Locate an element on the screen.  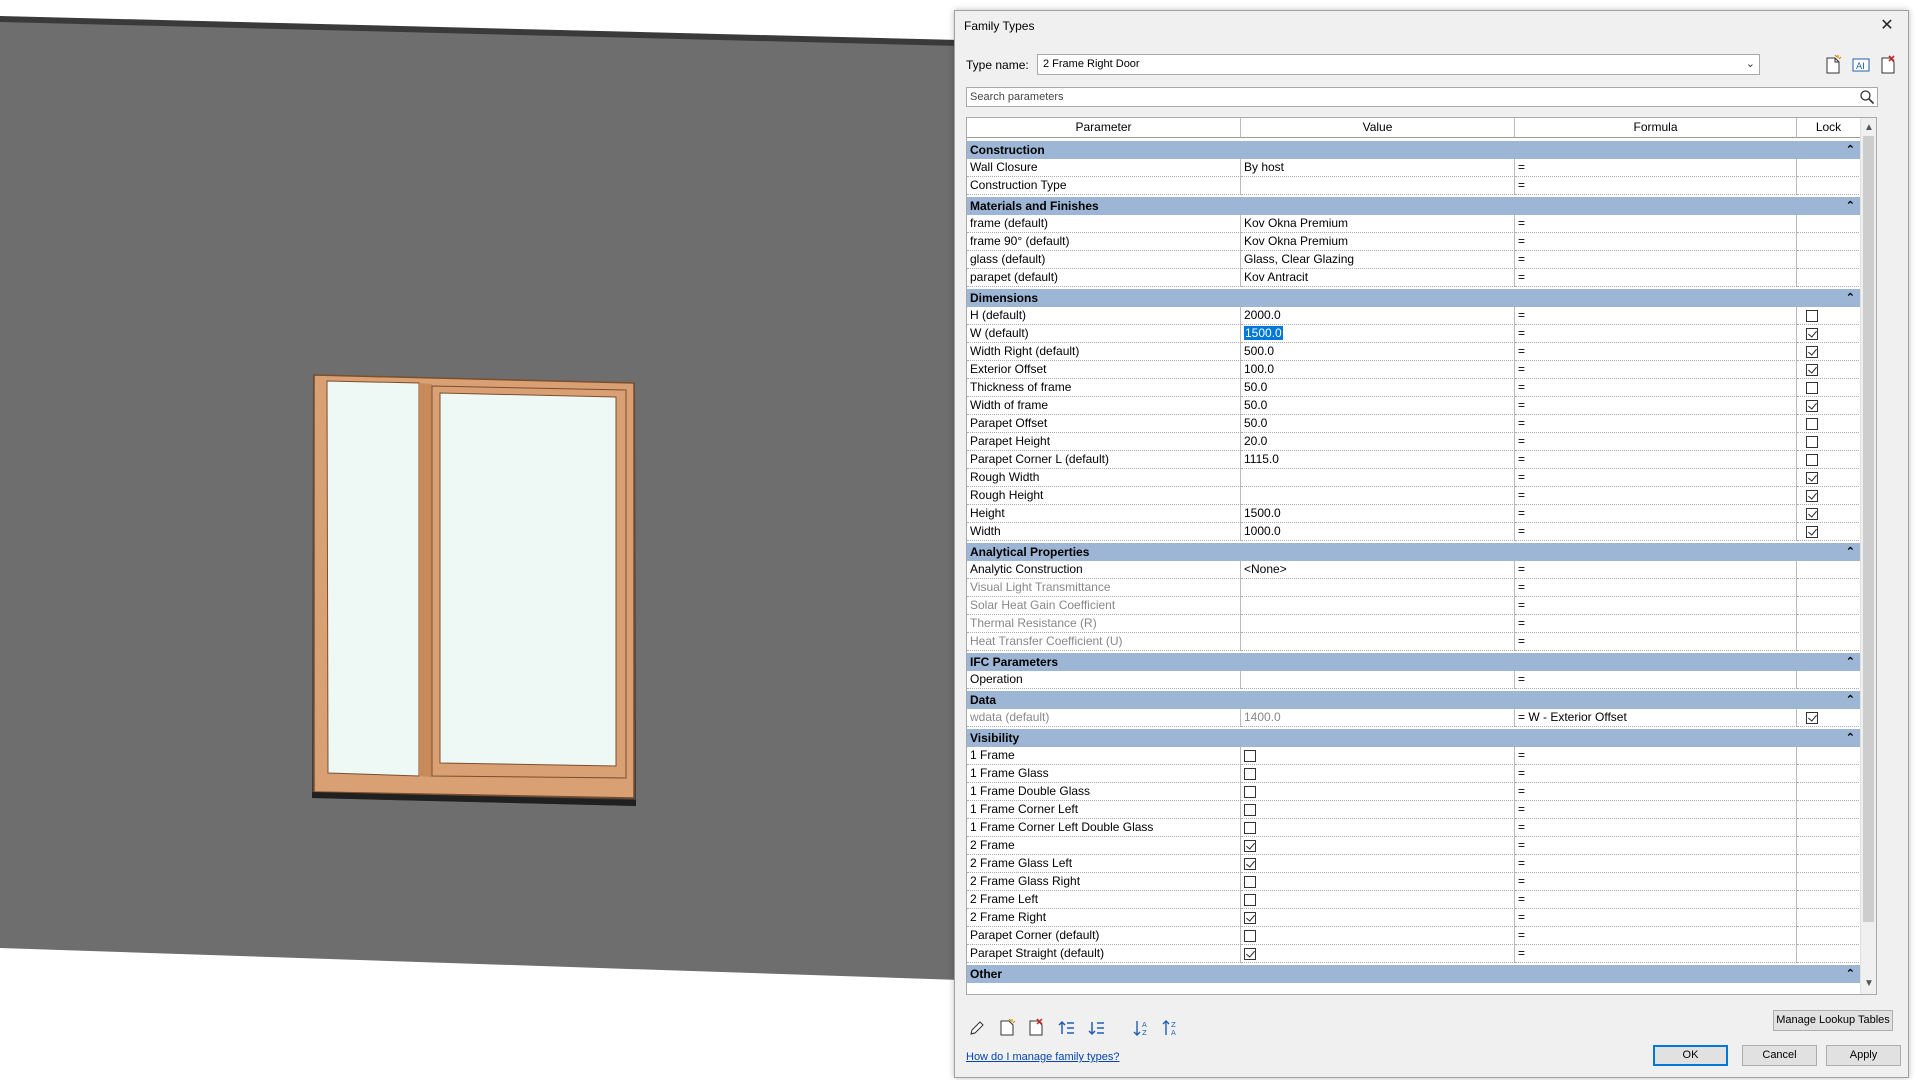
parameter-value: <None> is located at coordinates (1265, 569).